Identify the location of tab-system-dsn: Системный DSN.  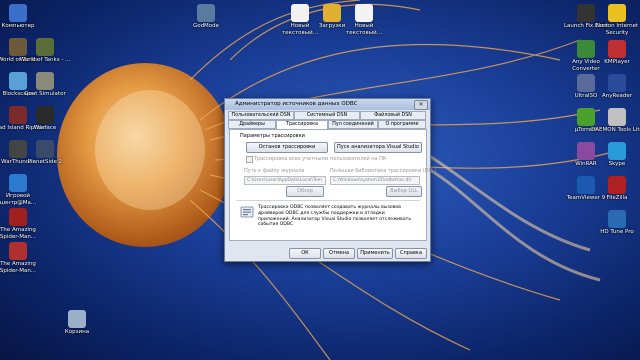
(327, 115).